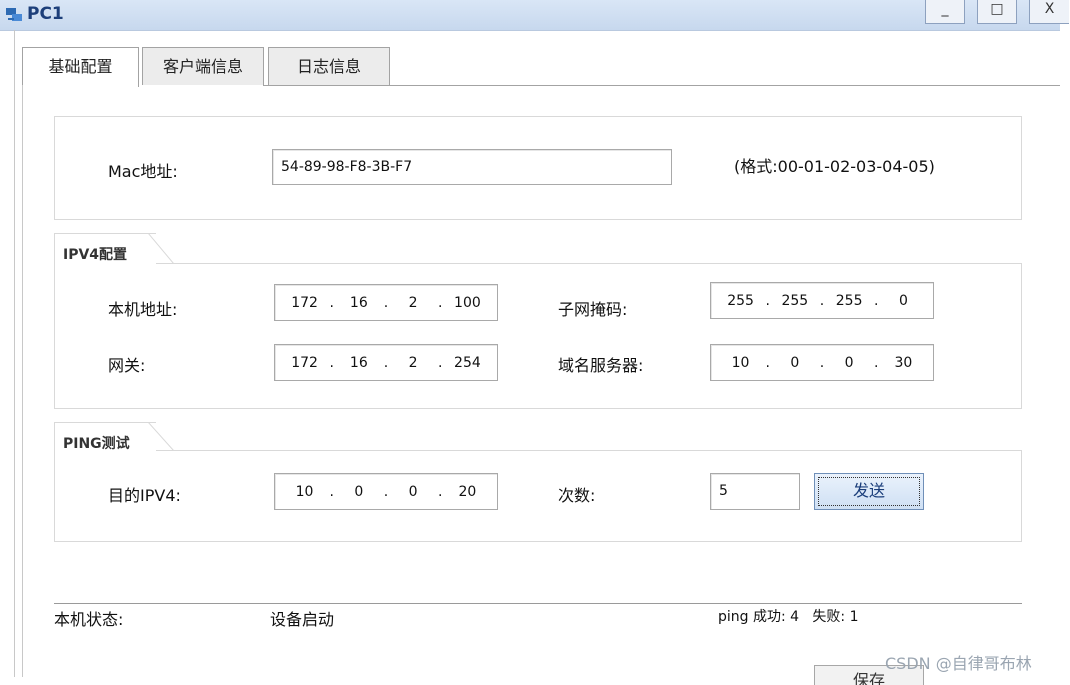  I want to click on tab-basic-config: 基础配置, so click(80, 67).